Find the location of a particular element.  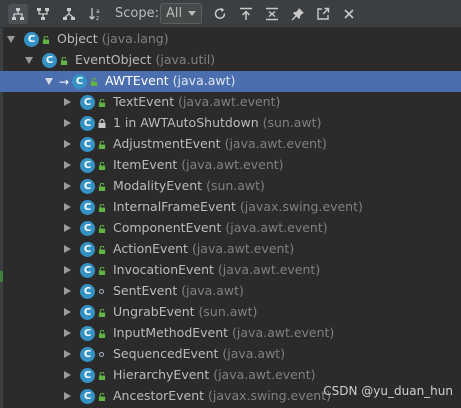

class-name-text: HierarchyEvent is located at coordinates (163, 374).